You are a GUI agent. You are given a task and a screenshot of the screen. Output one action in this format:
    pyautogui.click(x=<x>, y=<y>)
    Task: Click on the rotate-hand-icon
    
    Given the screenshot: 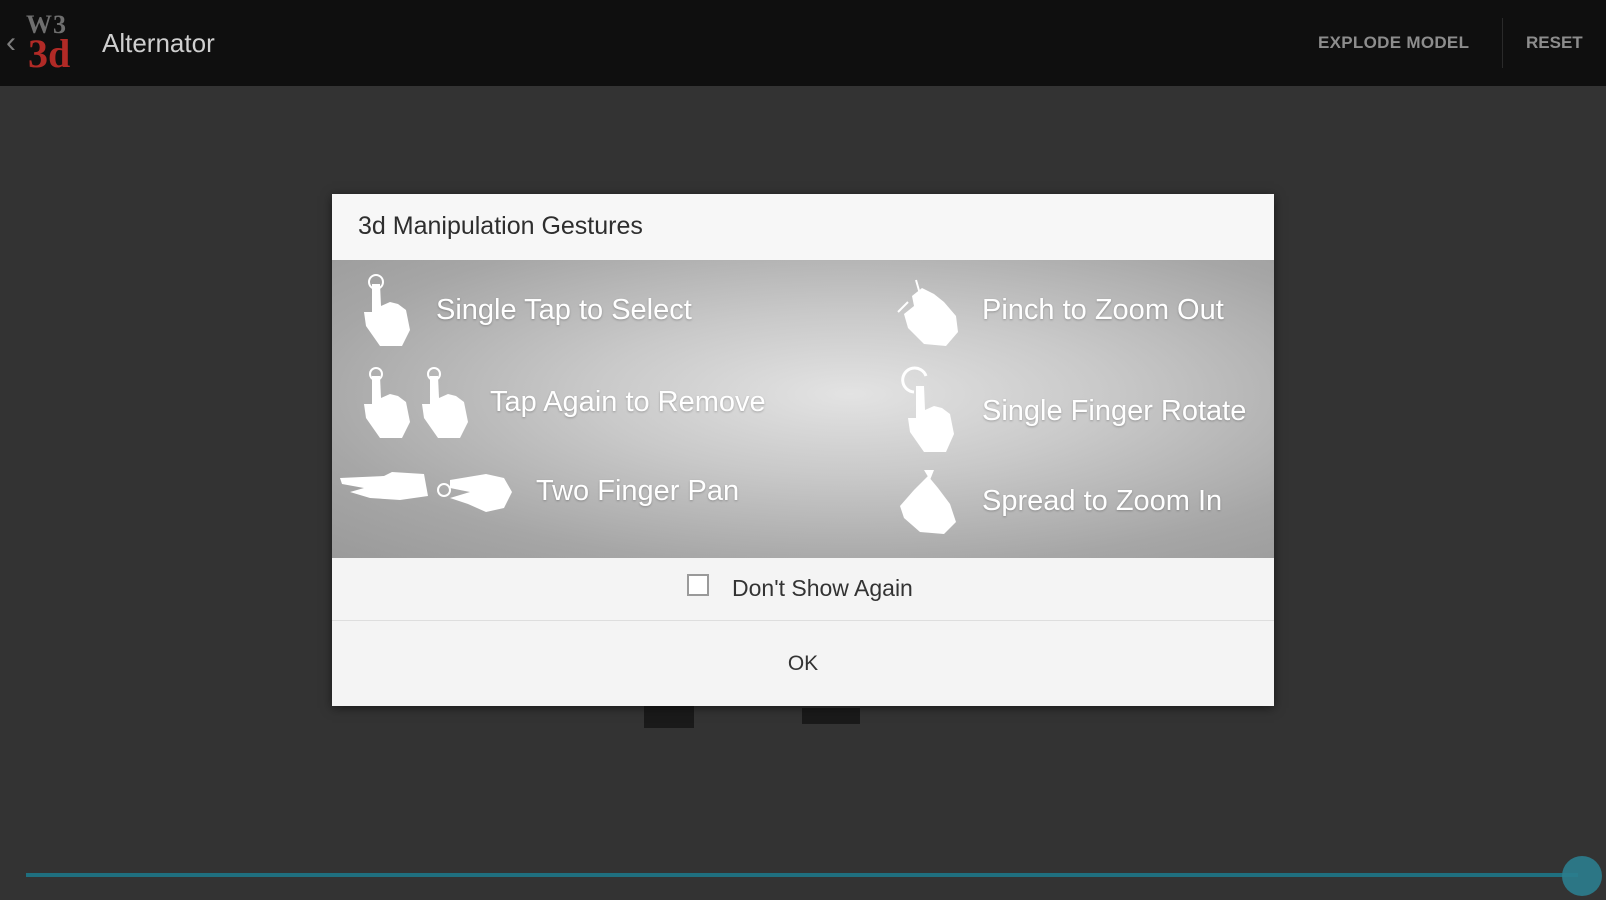 What is the action you would take?
    pyautogui.click(x=928, y=411)
    